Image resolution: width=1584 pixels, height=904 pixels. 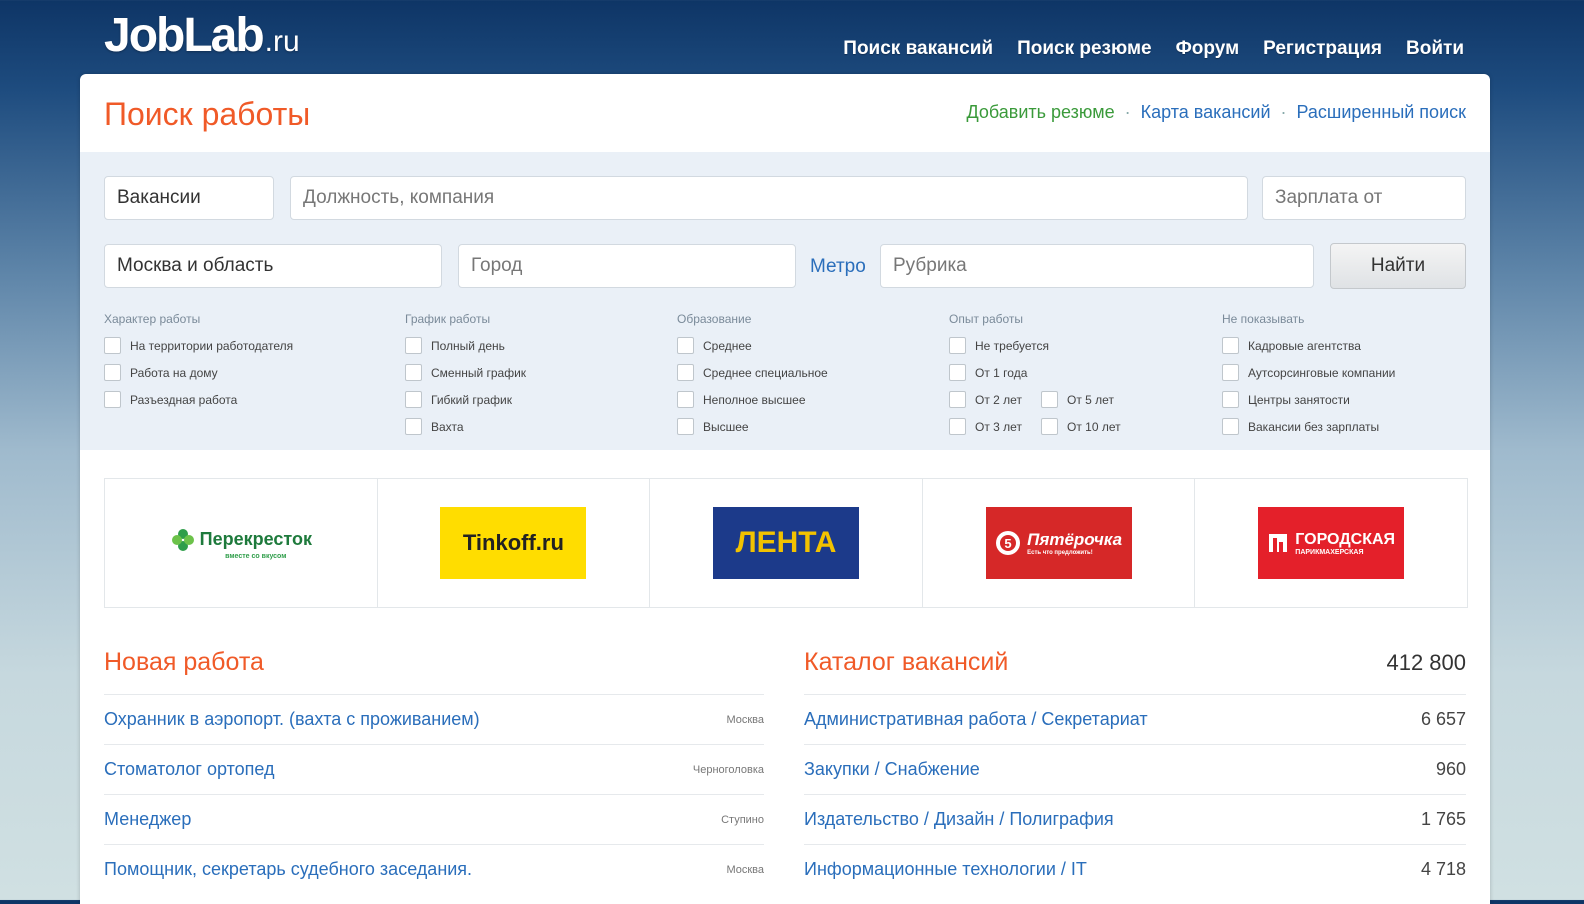 I want to click on category-link: Информационные технологии / IT, so click(x=945, y=869).